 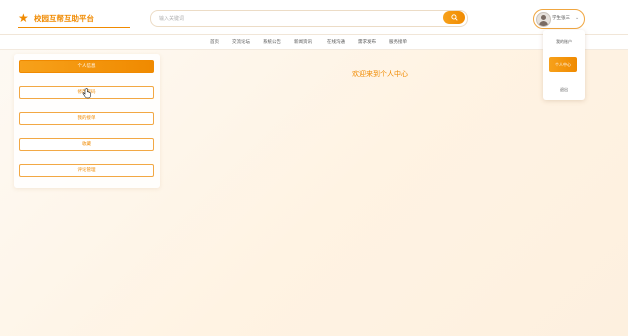 What do you see at coordinates (314, 42) in the screenshot?
I see `main-nav: 首页 交流论坛 系统公告 新闻资讯 在线沟通 需求发布 服务接单` at bounding box center [314, 42].